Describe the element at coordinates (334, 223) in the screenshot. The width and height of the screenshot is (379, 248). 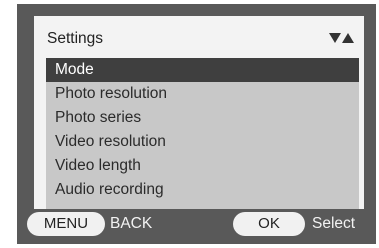
I see `select-label: Select` at that location.